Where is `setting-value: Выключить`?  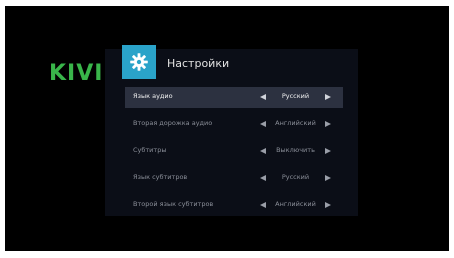 setting-value: Выключить is located at coordinates (295, 150).